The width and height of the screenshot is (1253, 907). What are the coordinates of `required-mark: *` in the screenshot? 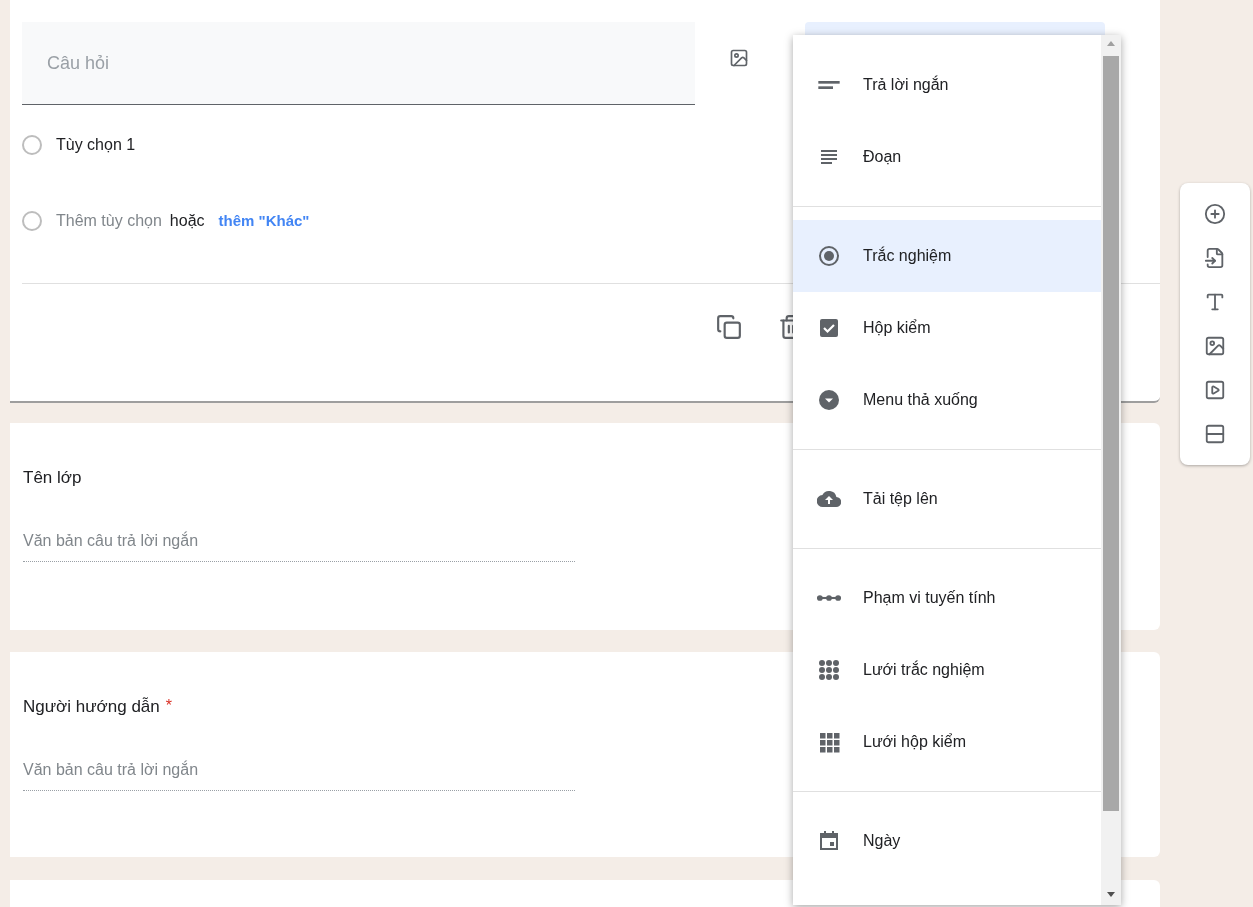 It's located at (168, 706).